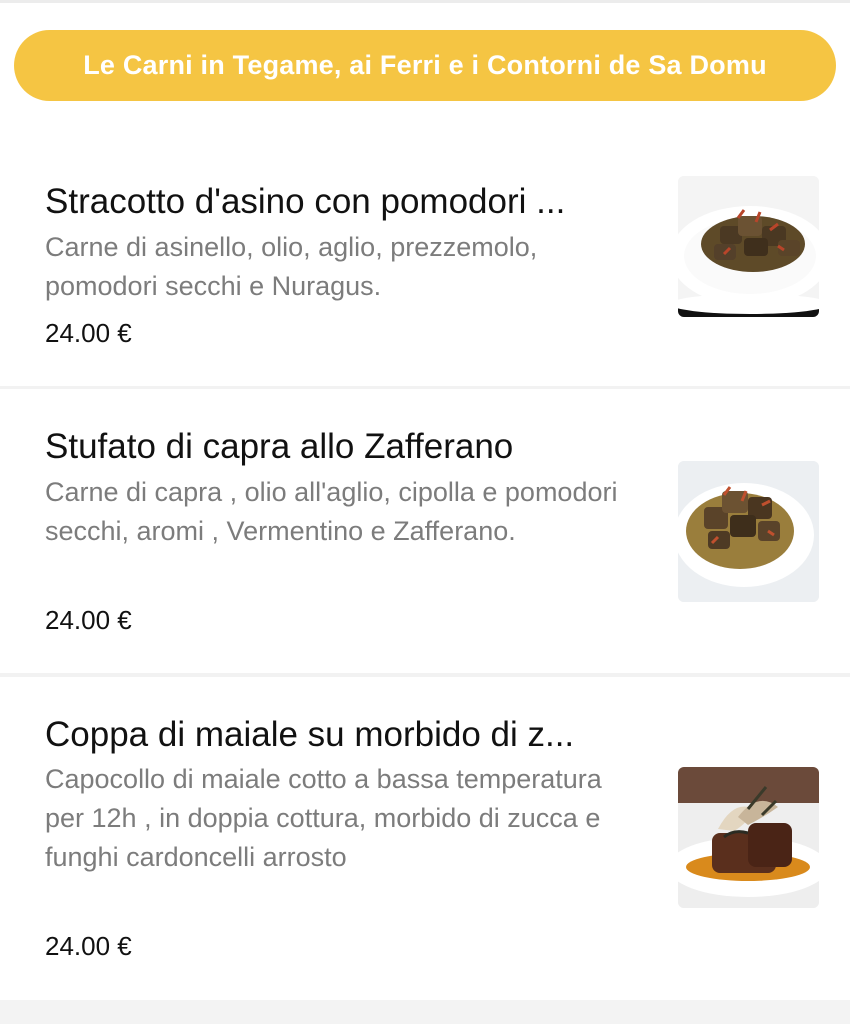  I want to click on pork-with-mushrooms-dish-icon, so click(748, 837).